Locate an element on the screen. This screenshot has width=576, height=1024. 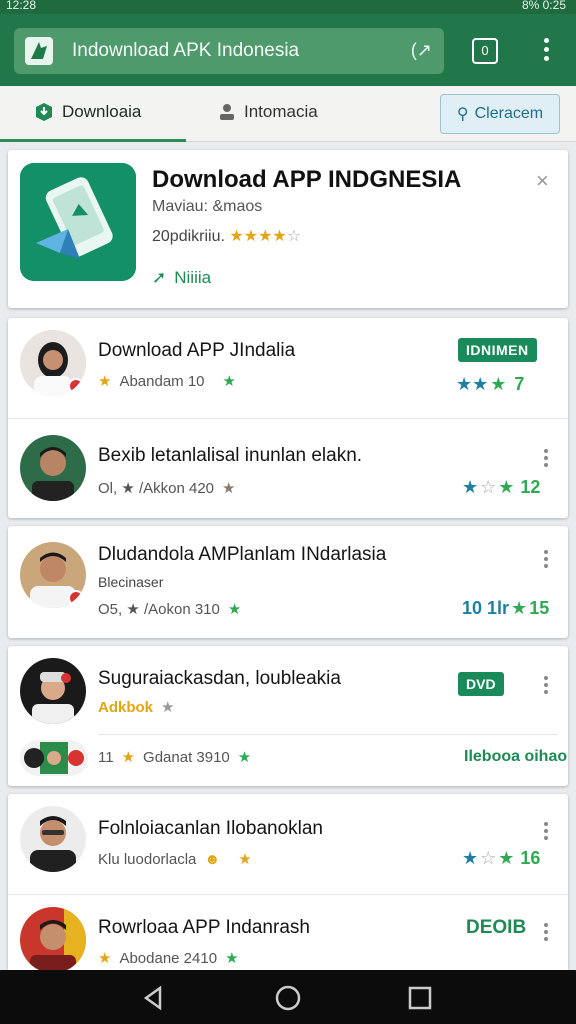
browser-toolbar: Indownload APK Indonesia (↗ 0 is located at coordinates (288, 50).